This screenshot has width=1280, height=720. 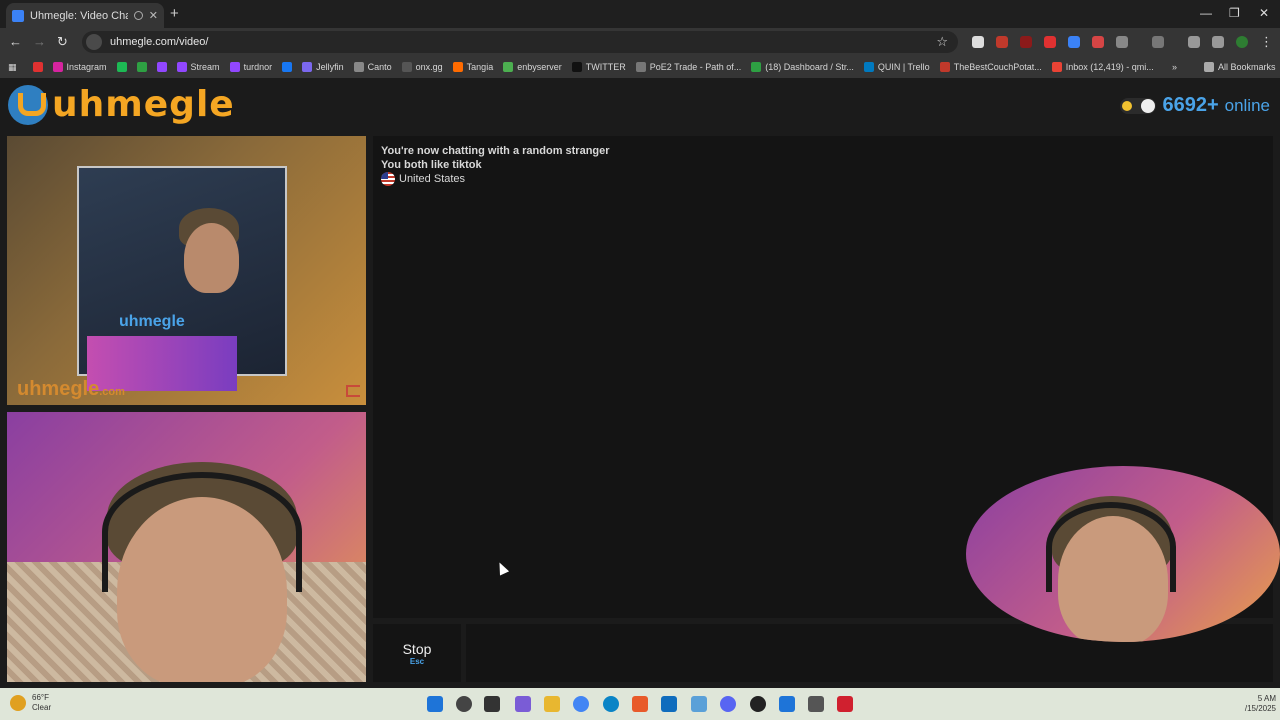 I want to click on new-tab-button: +, so click(x=174, y=13).